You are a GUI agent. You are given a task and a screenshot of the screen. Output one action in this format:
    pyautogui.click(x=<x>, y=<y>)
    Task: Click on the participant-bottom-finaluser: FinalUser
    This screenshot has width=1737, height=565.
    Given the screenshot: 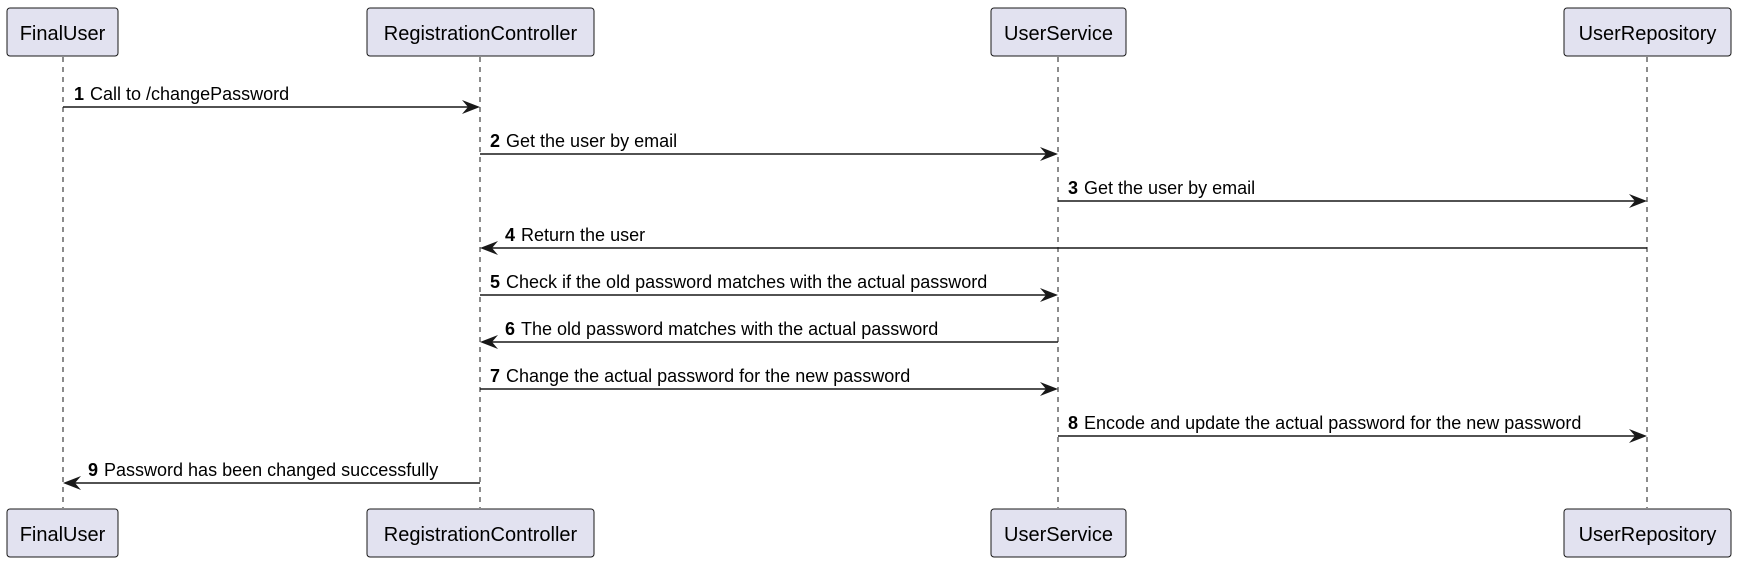 What is the action you would take?
    pyautogui.click(x=62, y=533)
    